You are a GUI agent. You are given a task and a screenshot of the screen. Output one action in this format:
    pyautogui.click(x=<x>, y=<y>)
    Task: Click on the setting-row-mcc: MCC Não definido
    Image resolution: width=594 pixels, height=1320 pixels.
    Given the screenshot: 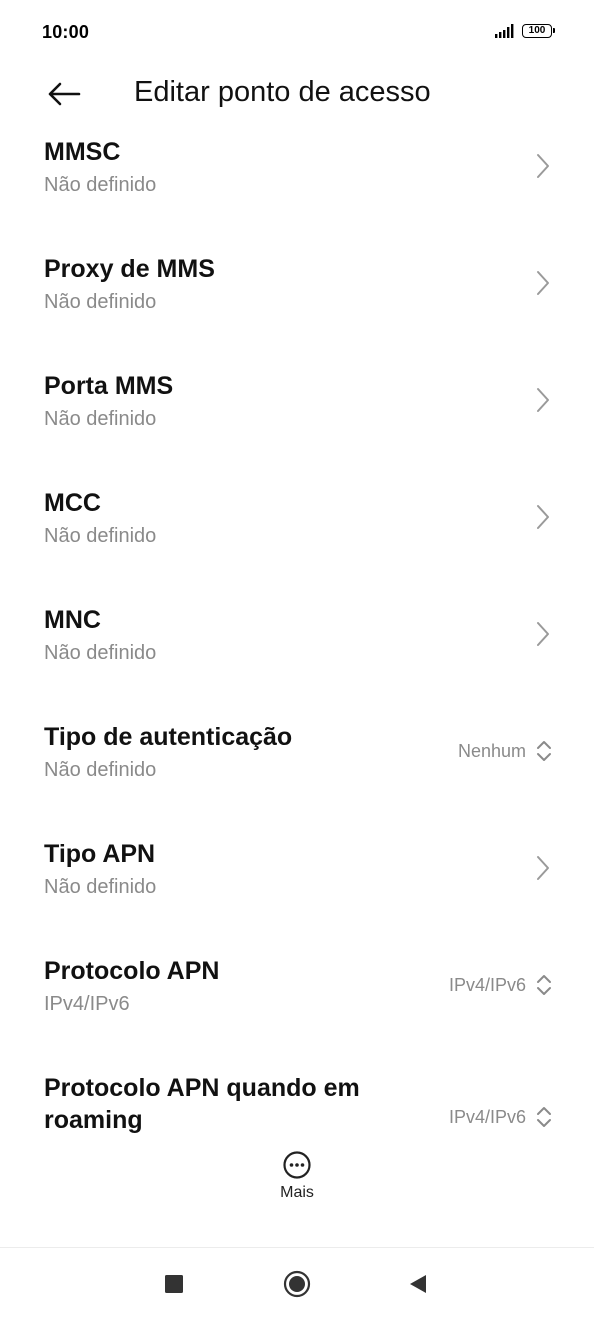 What is the action you would take?
    pyautogui.click(x=297, y=533)
    